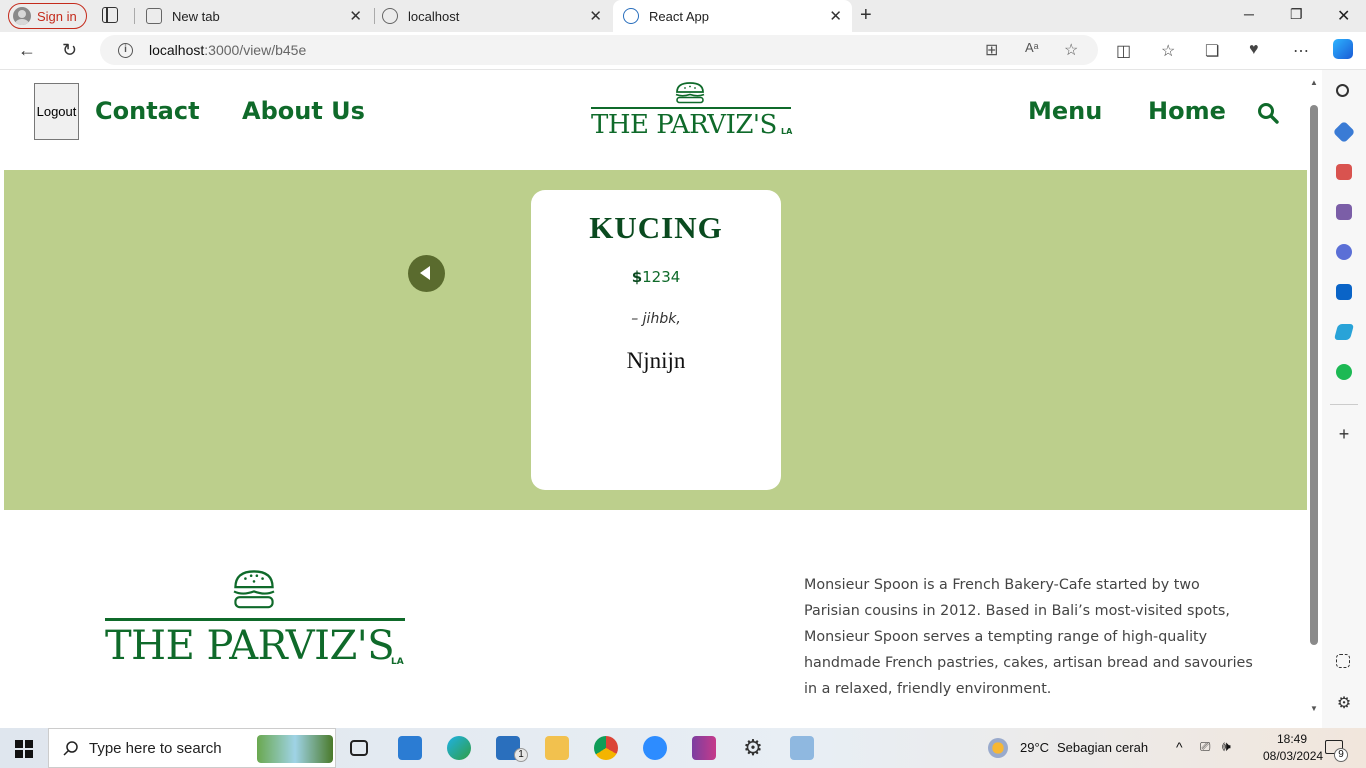 This screenshot has height=768, width=1366. I want to click on shopping-icon, so click(1344, 132).